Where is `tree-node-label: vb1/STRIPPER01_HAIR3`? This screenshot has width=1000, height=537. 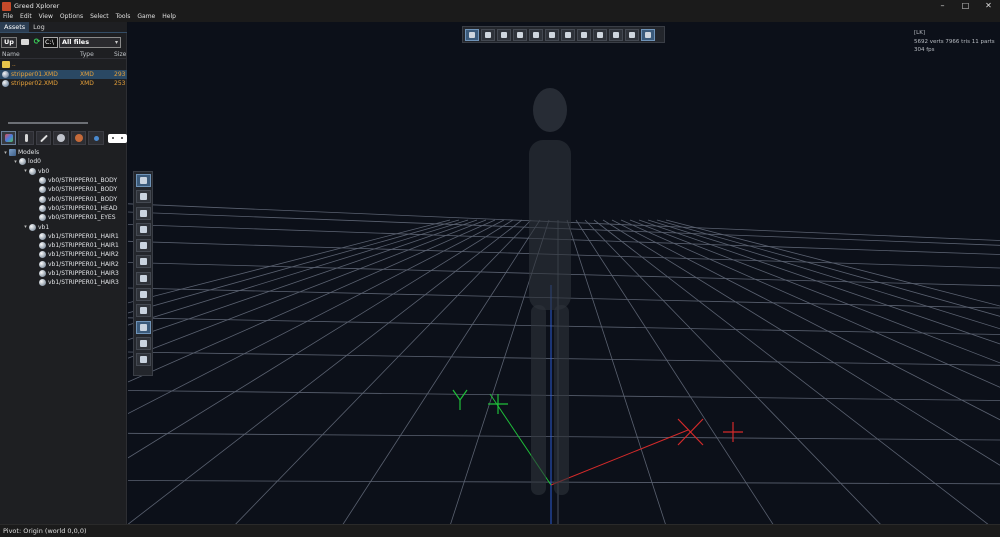
tree-node-label: vb1/STRIPPER01_HAIR3 is located at coordinates (83, 273).